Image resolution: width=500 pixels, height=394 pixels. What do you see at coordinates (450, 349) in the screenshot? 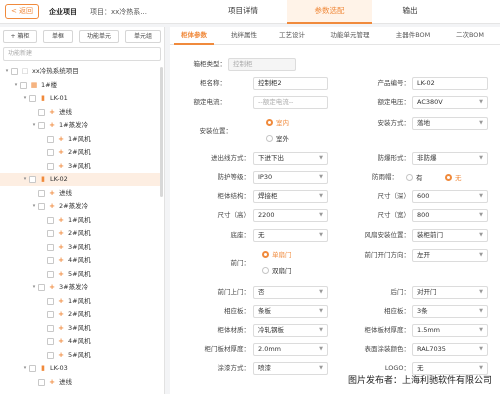
I see `surface-color-select: RAL7035 ▼` at bounding box center [450, 349].